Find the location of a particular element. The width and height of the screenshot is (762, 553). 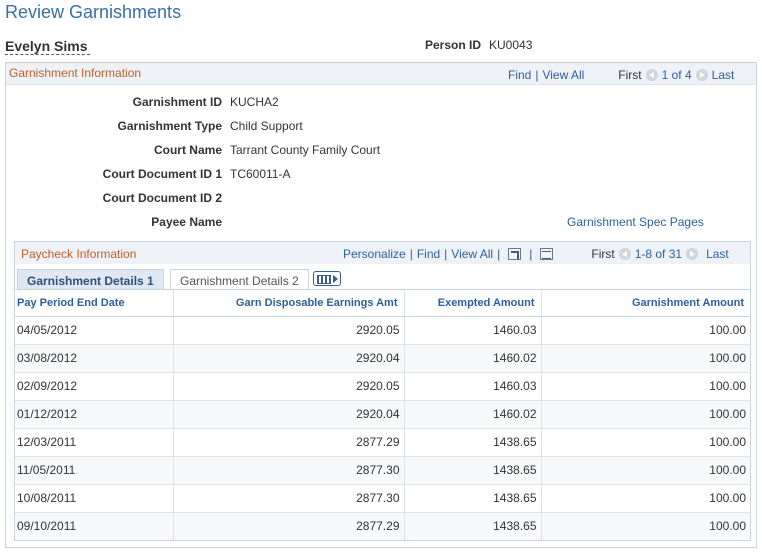

row-count: 1 of 4 is located at coordinates (676, 75).